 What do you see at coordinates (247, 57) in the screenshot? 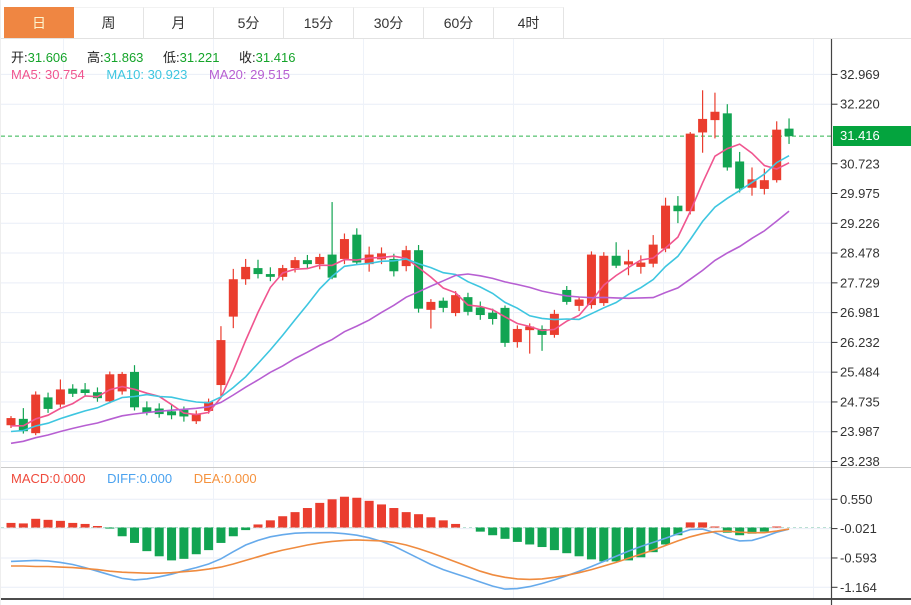
I see `close-label: 收:` at bounding box center [247, 57].